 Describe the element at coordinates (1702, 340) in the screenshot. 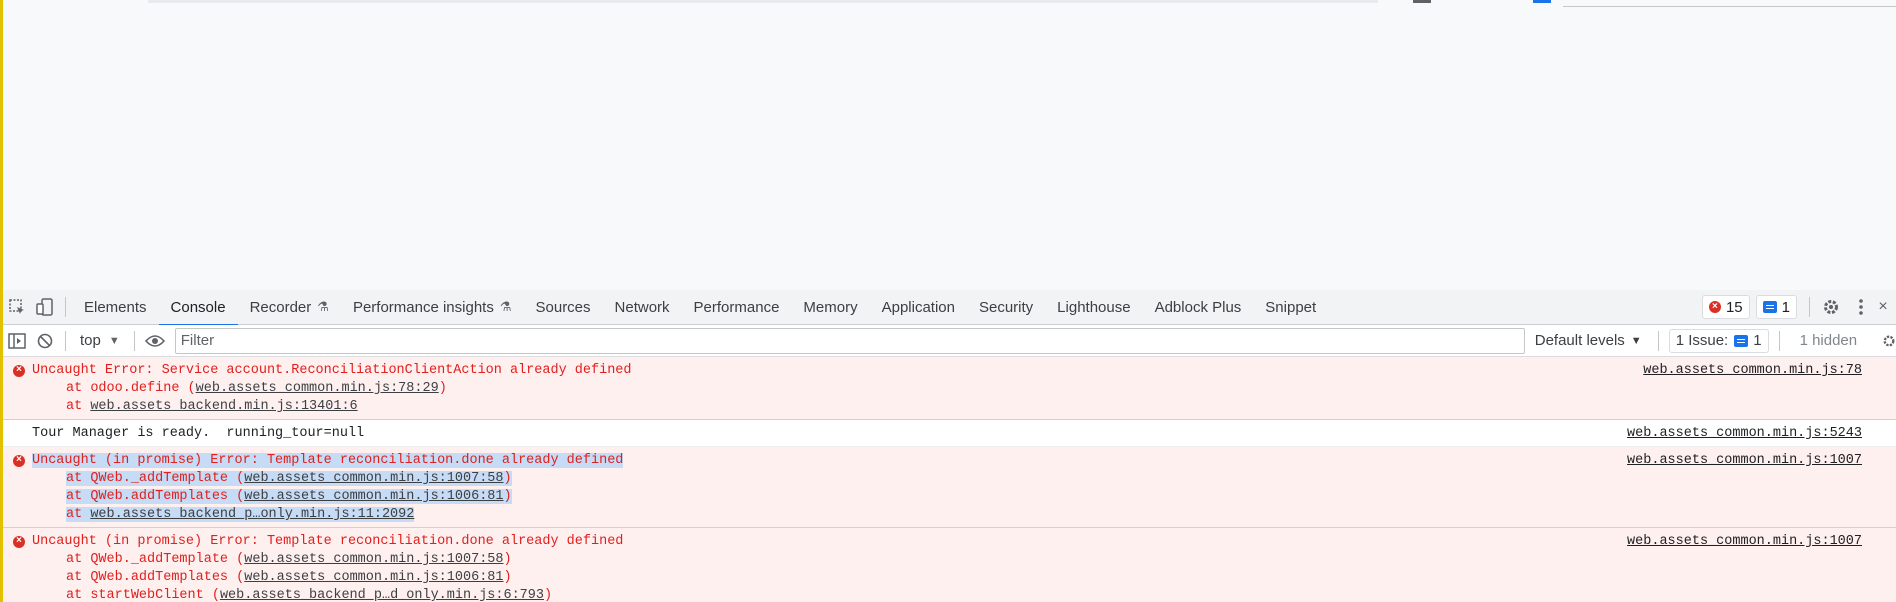

I see `issues-label: 1 Issue:` at that location.